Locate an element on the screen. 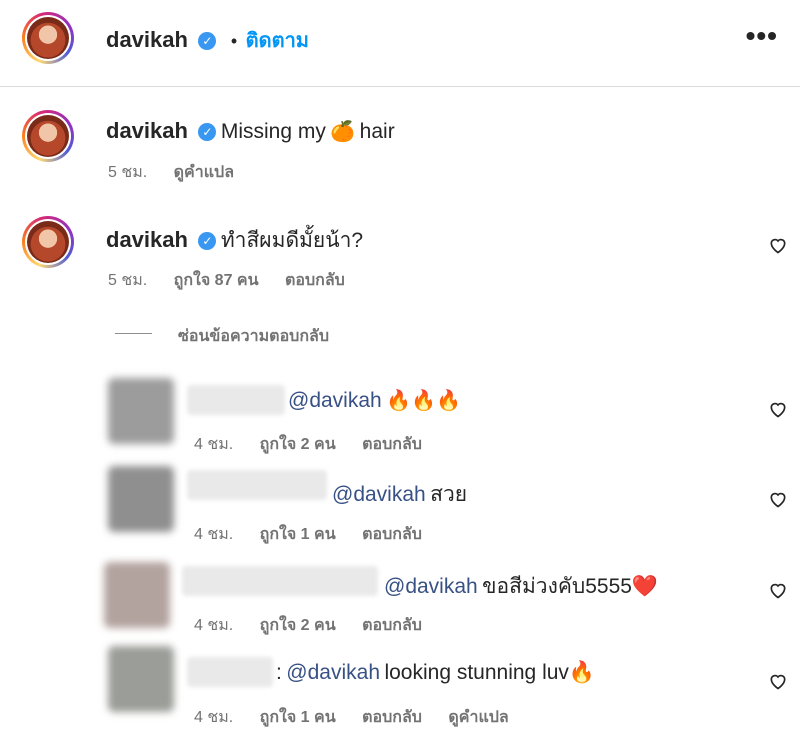 The height and width of the screenshot is (737, 800). header-avatar is located at coordinates (48, 38).